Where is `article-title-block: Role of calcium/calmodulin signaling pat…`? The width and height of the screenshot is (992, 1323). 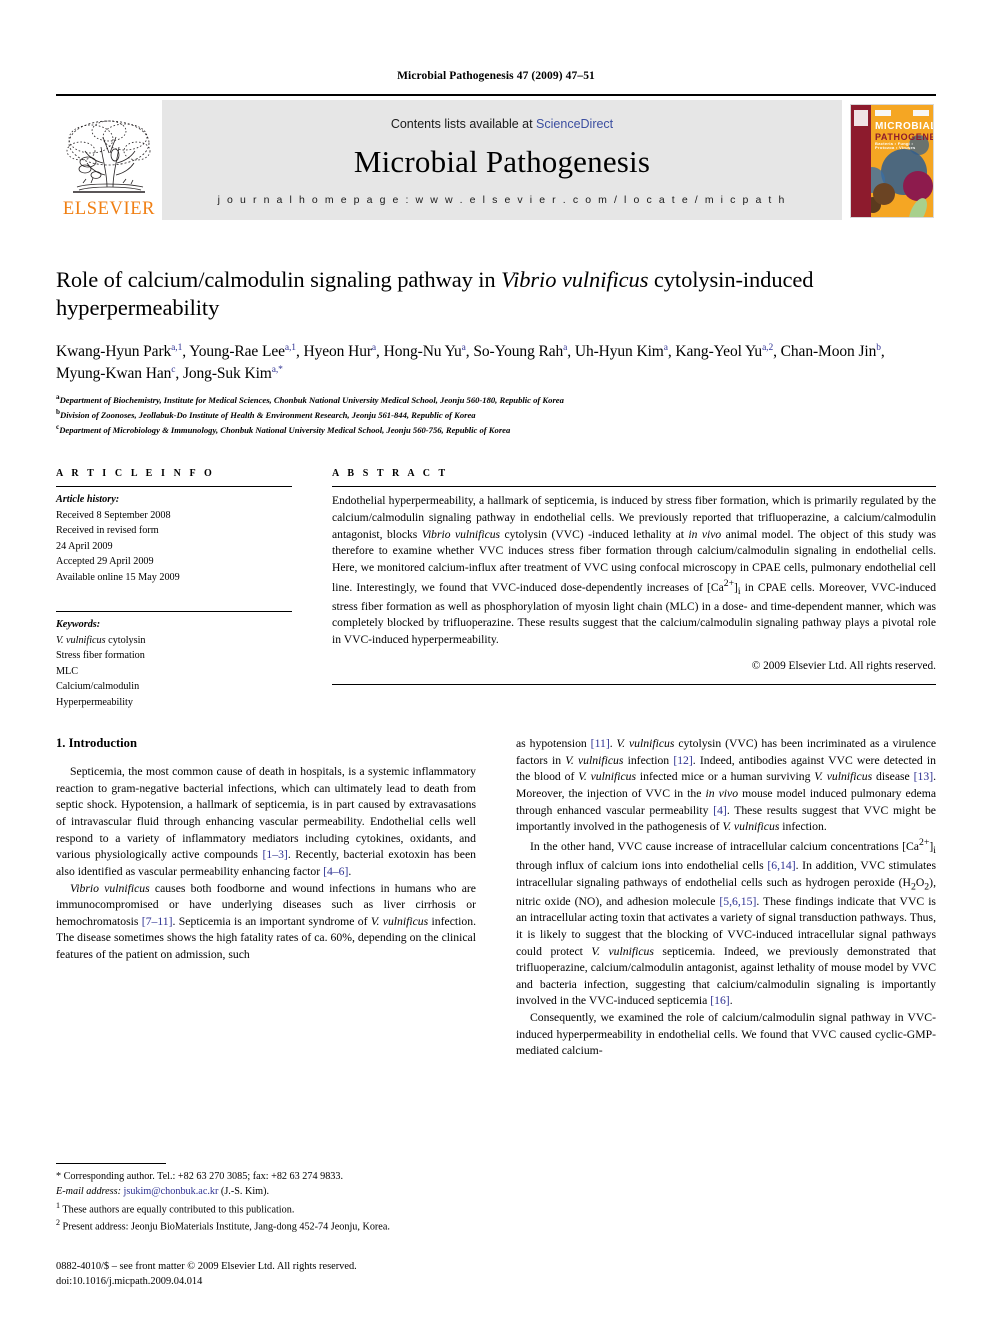
article-title-block: Role of calcium/calmodulin signaling pat… is located at coordinates (496, 351).